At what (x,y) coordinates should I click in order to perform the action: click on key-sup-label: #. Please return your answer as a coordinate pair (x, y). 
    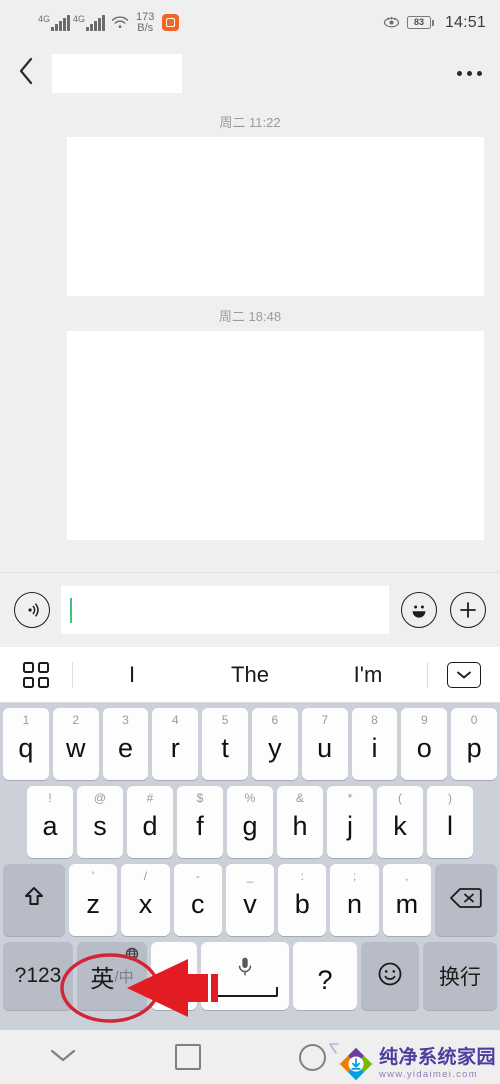
    Looking at the image, I should click on (150, 798).